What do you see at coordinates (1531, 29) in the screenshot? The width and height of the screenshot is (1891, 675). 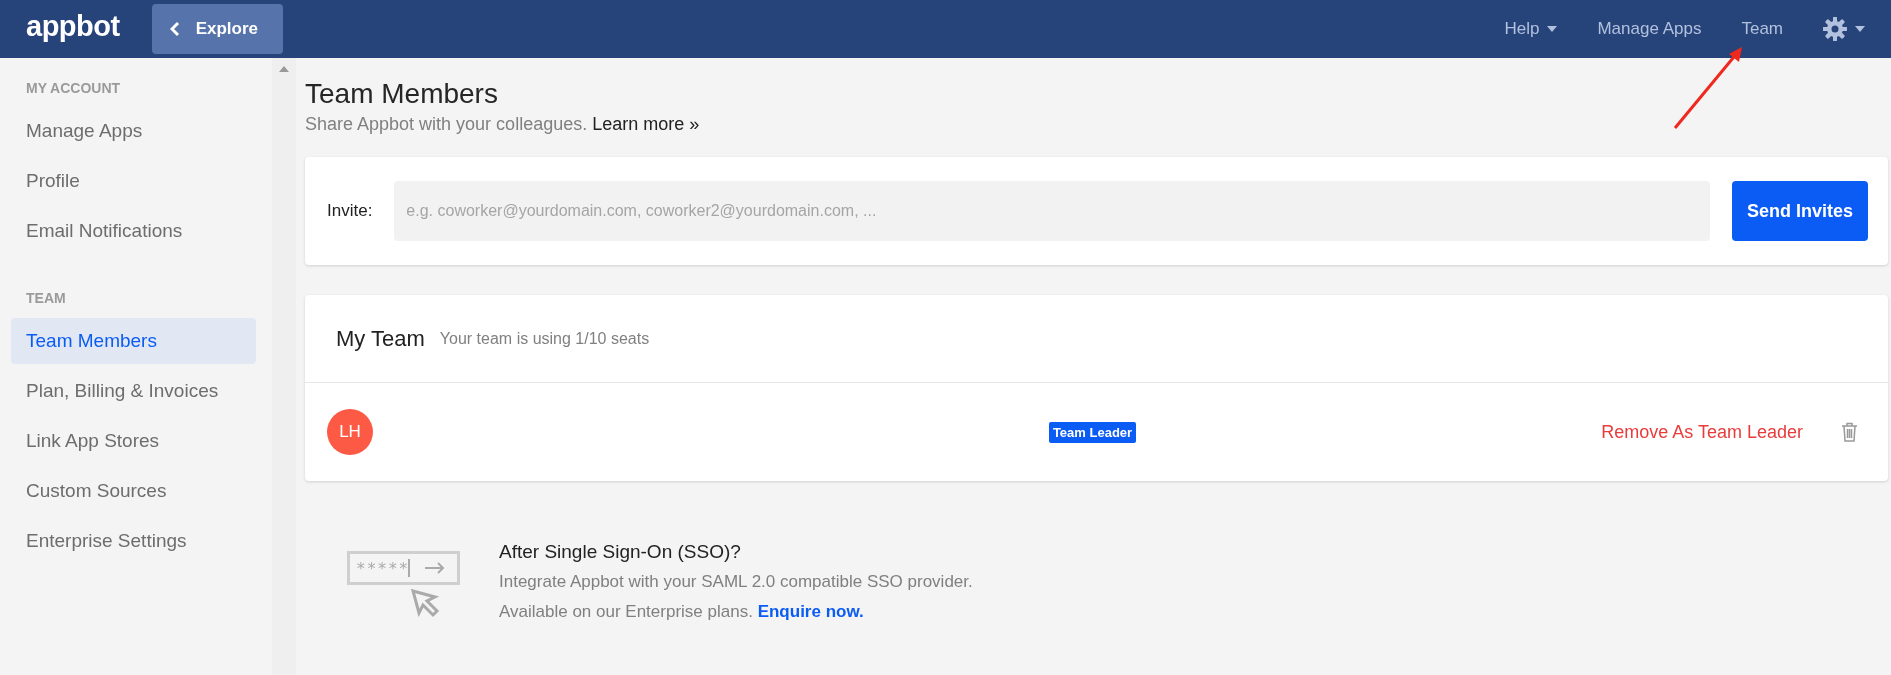 I see `nav-link: Help` at bounding box center [1531, 29].